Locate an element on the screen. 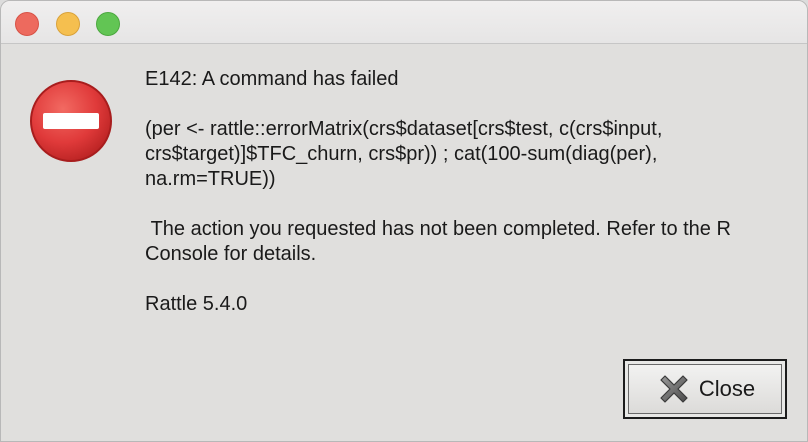 This screenshot has height=442, width=808. window-minimize-button is located at coordinates (68, 24).